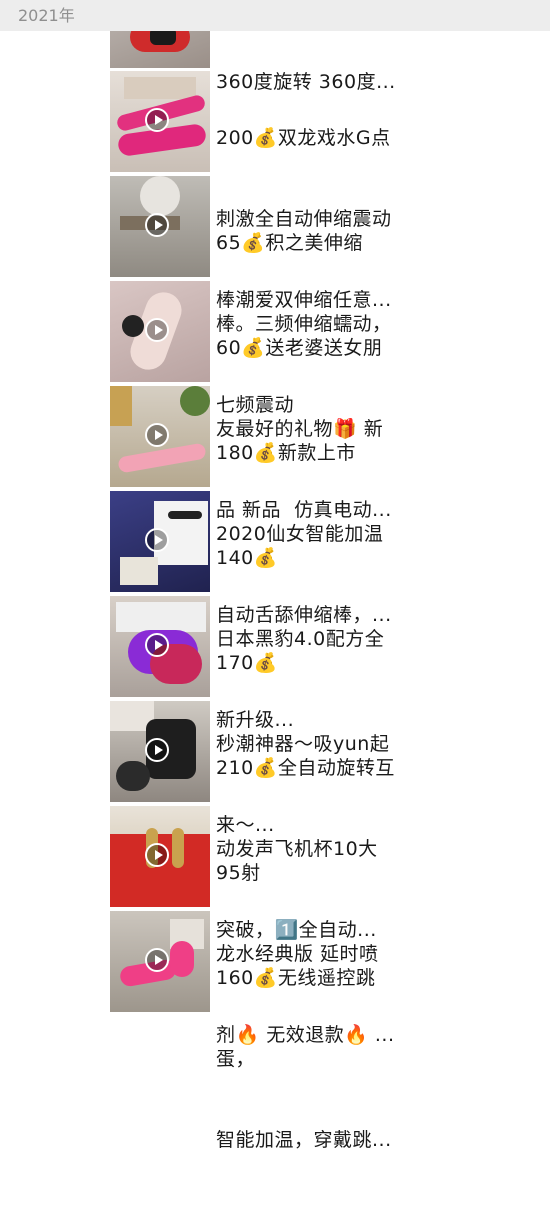 The width and height of the screenshot is (550, 1208). I want to click on caption-line: 65💰积之美伸缩, so click(289, 243).